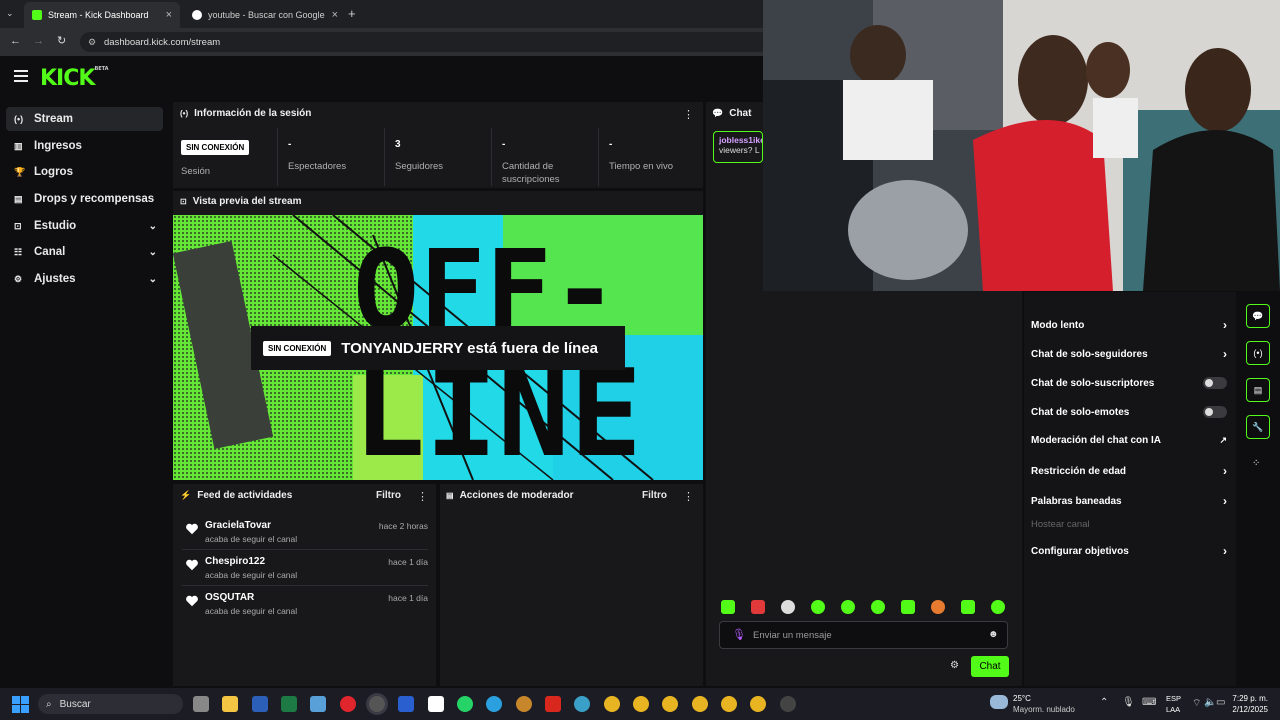  Describe the element at coordinates (235, 561) in the screenshot. I see `activity-username: Chespiro122` at that location.